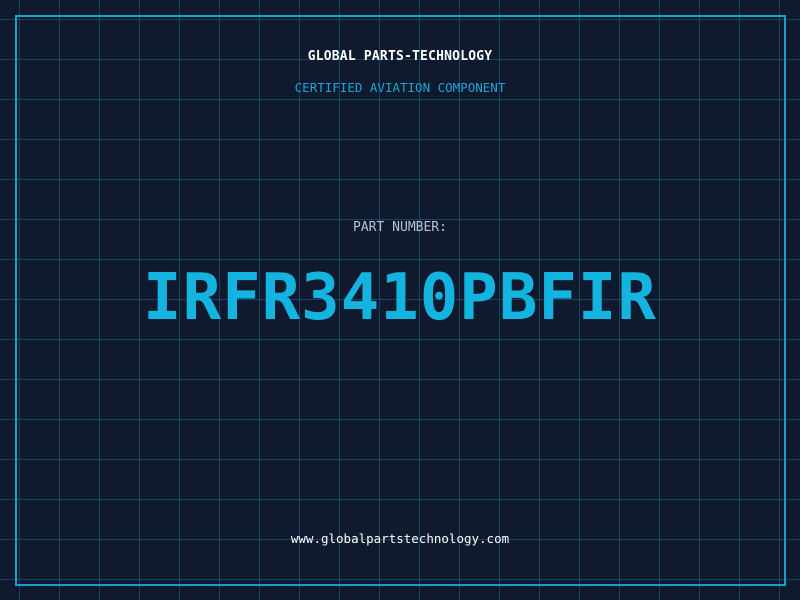  What do you see at coordinates (400, 56) in the screenshot?
I see `company-name: GLOBAL PARTS-TECHNOLOGY` at bounding box center [400, 56].